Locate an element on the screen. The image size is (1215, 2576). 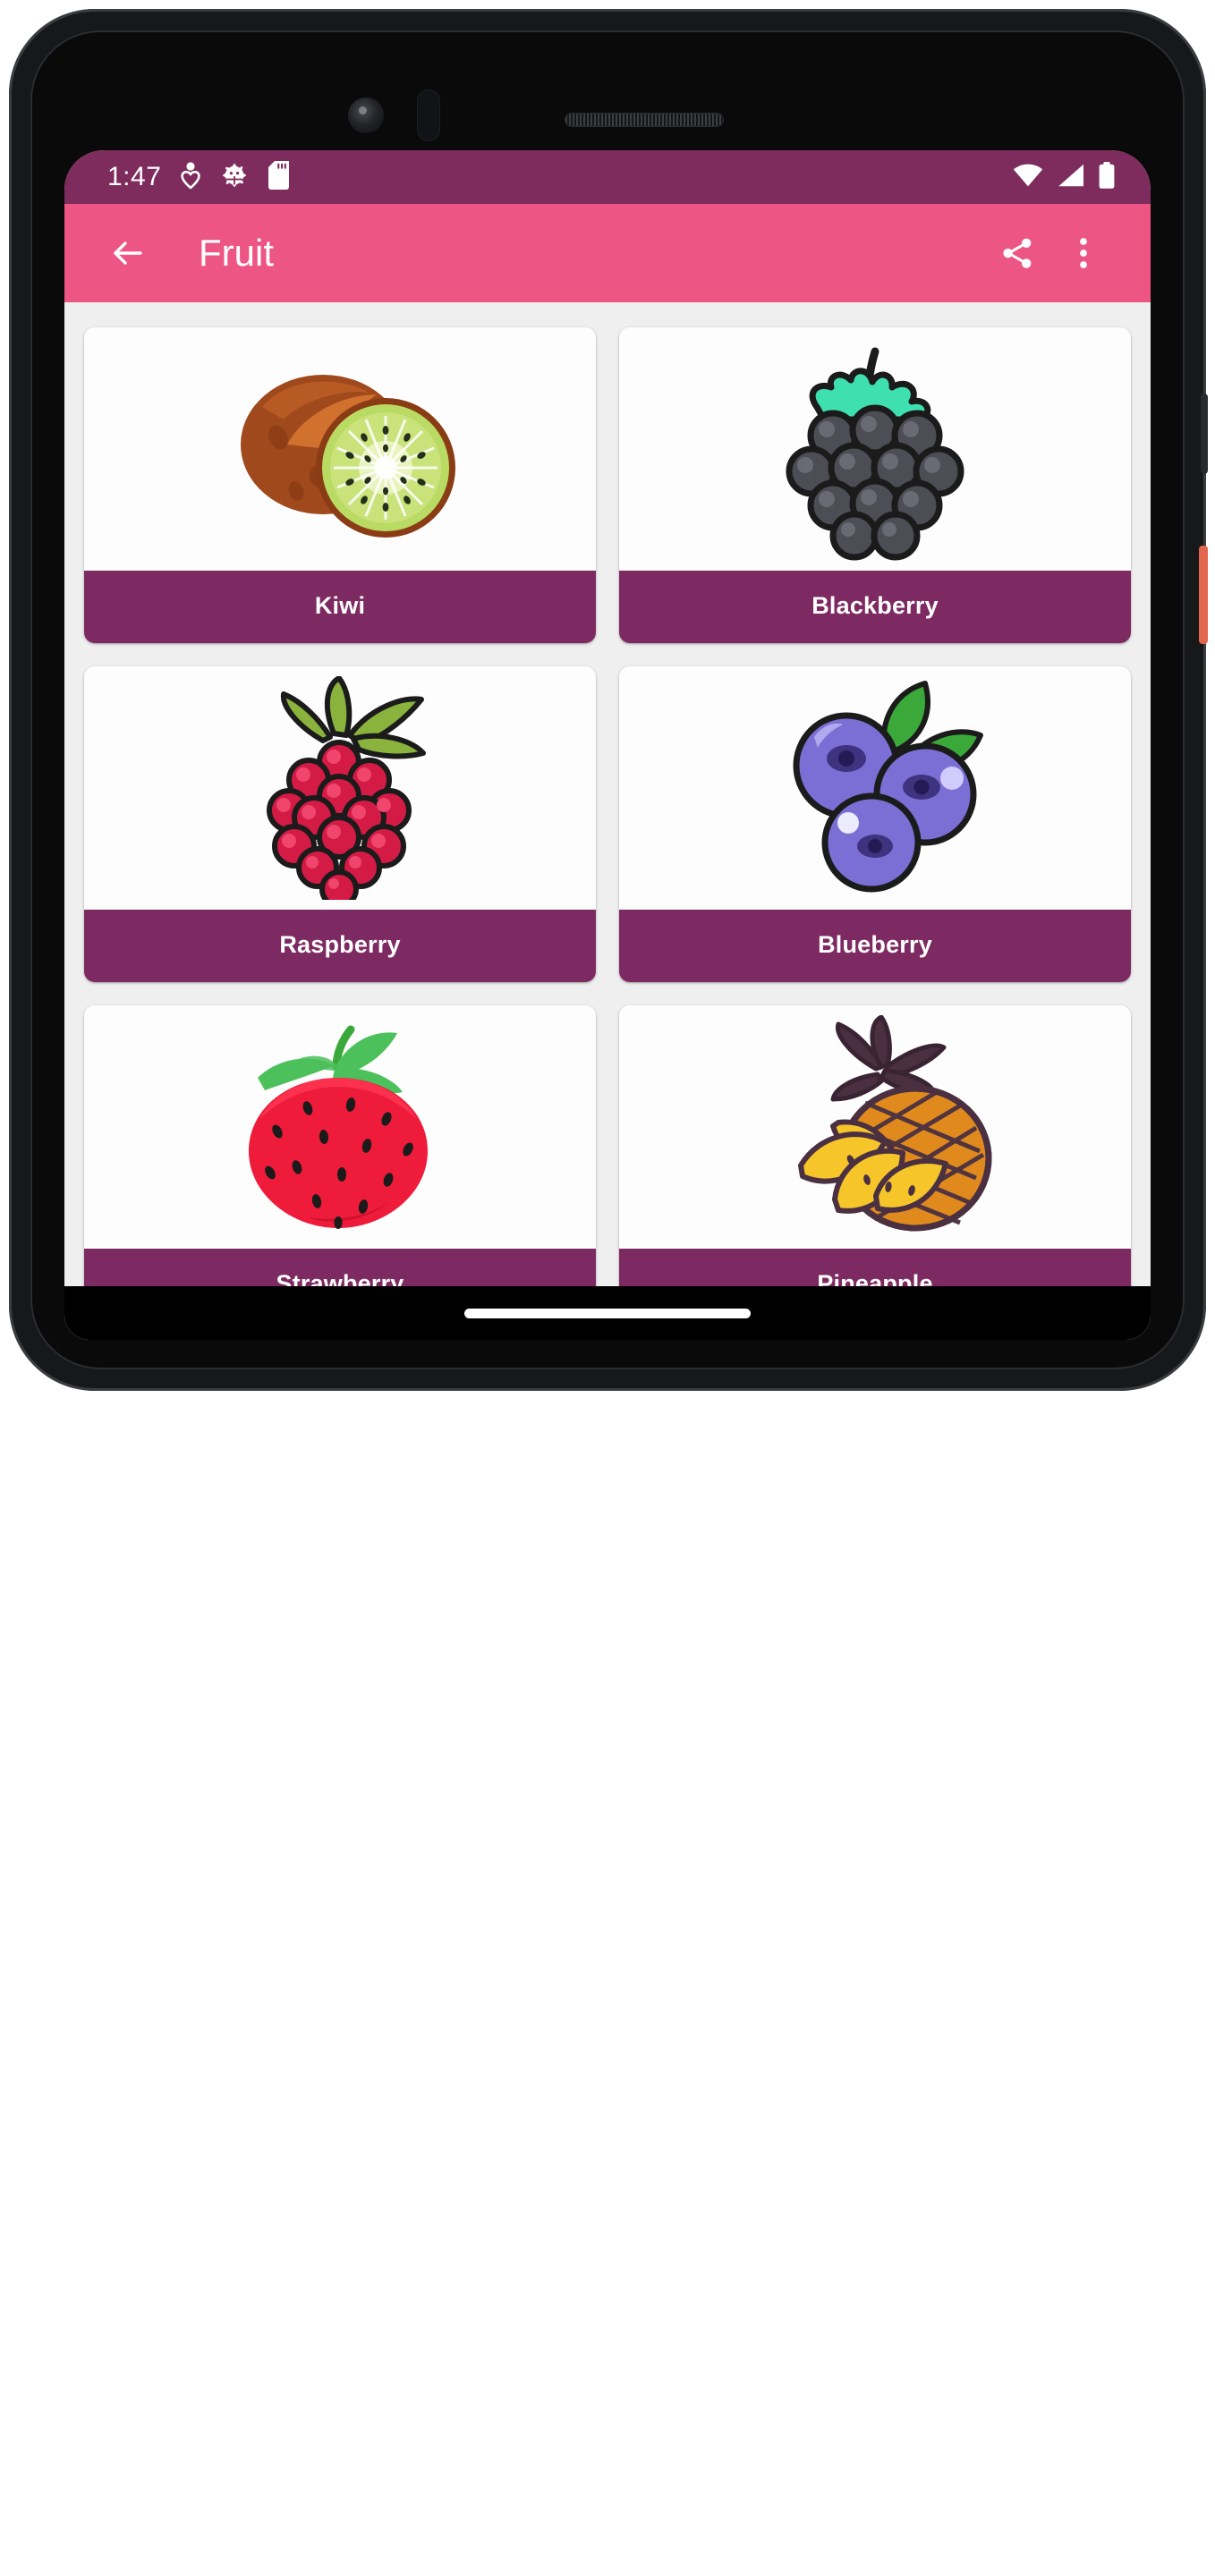
sd-card-icon is located at coordinates (279, 177).